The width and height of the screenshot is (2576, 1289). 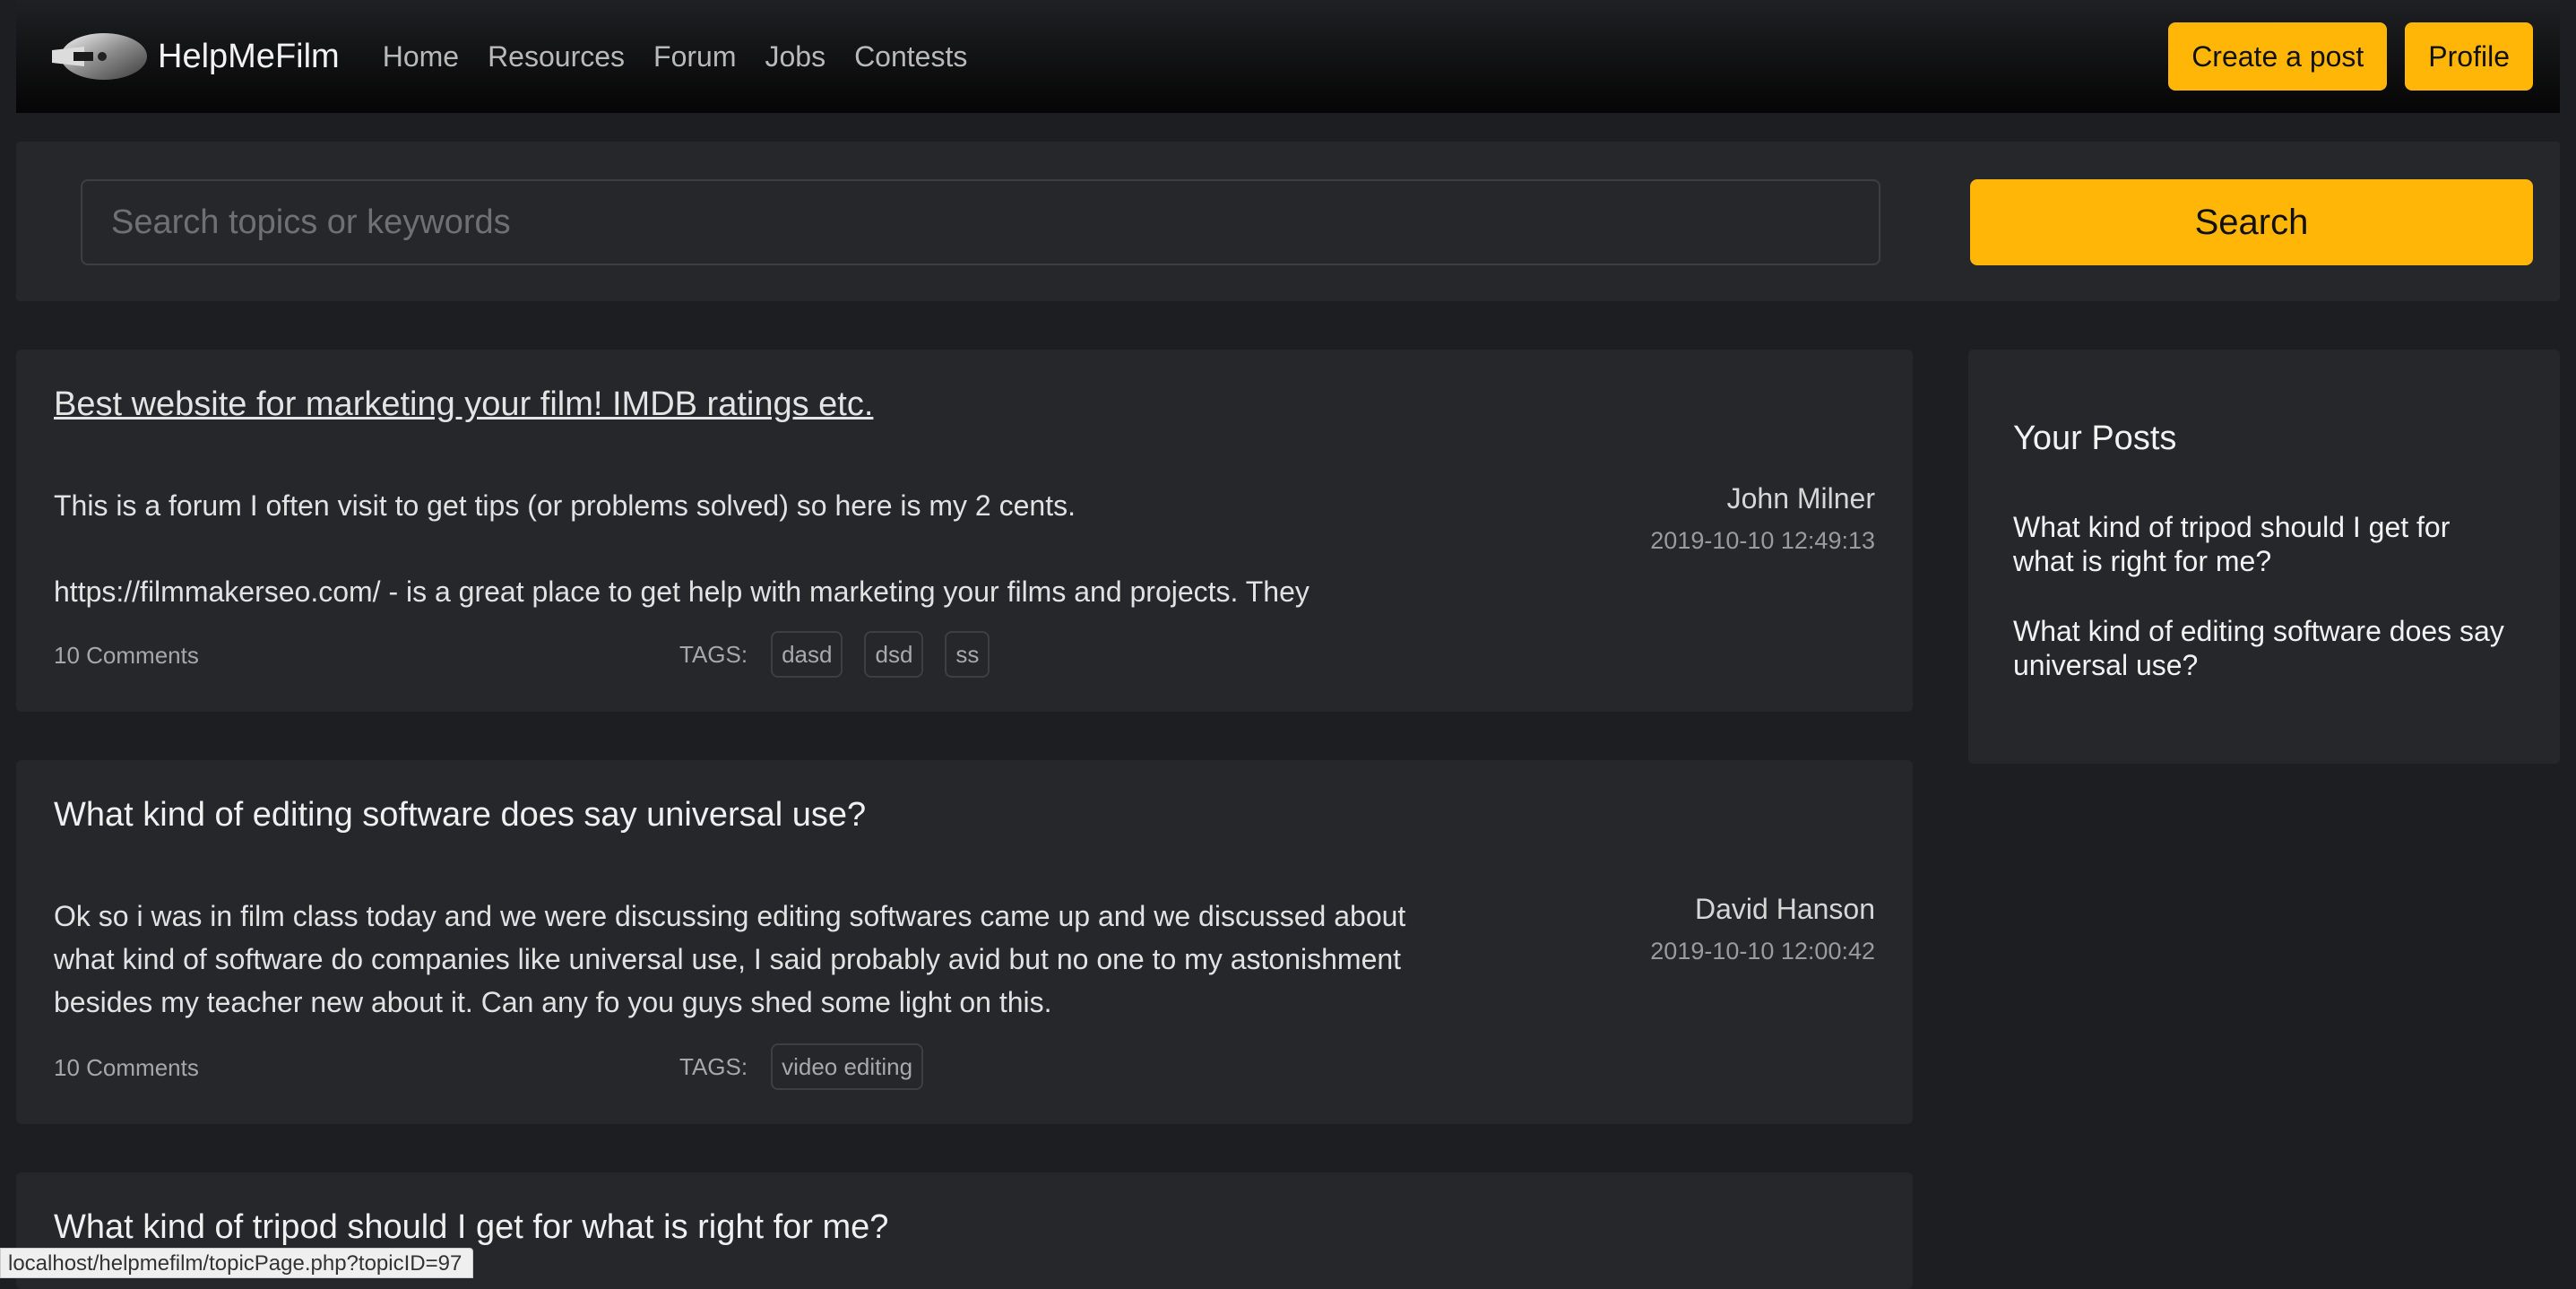 I want to click on nav-link-home: Home, so click(x=421, y=57).